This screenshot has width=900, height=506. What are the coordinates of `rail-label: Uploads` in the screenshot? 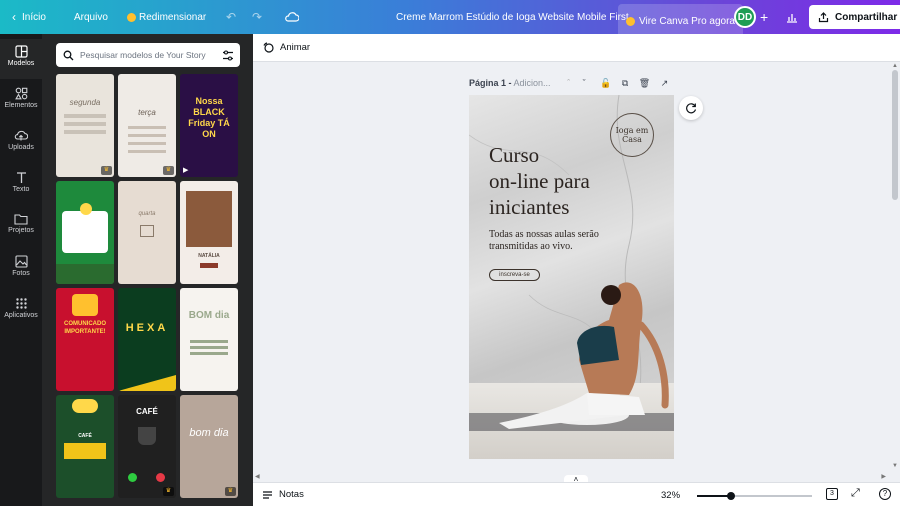 It's located at (21, 147).